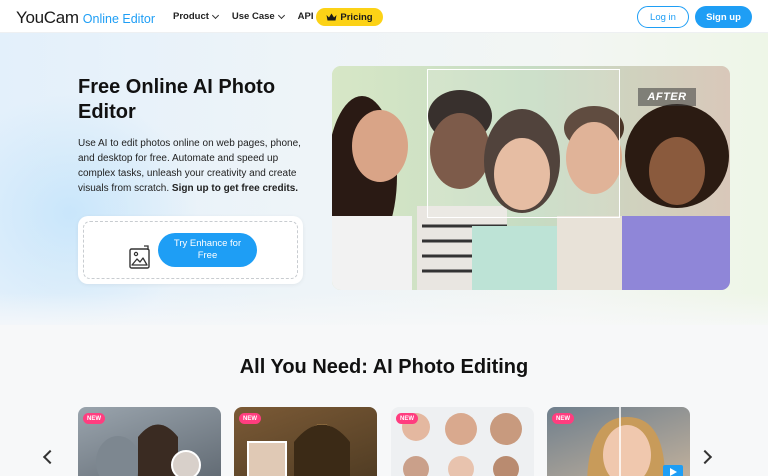 This screenshot has height=476, width=768. I want to click on after-label: AFTER, so click(667, 97).